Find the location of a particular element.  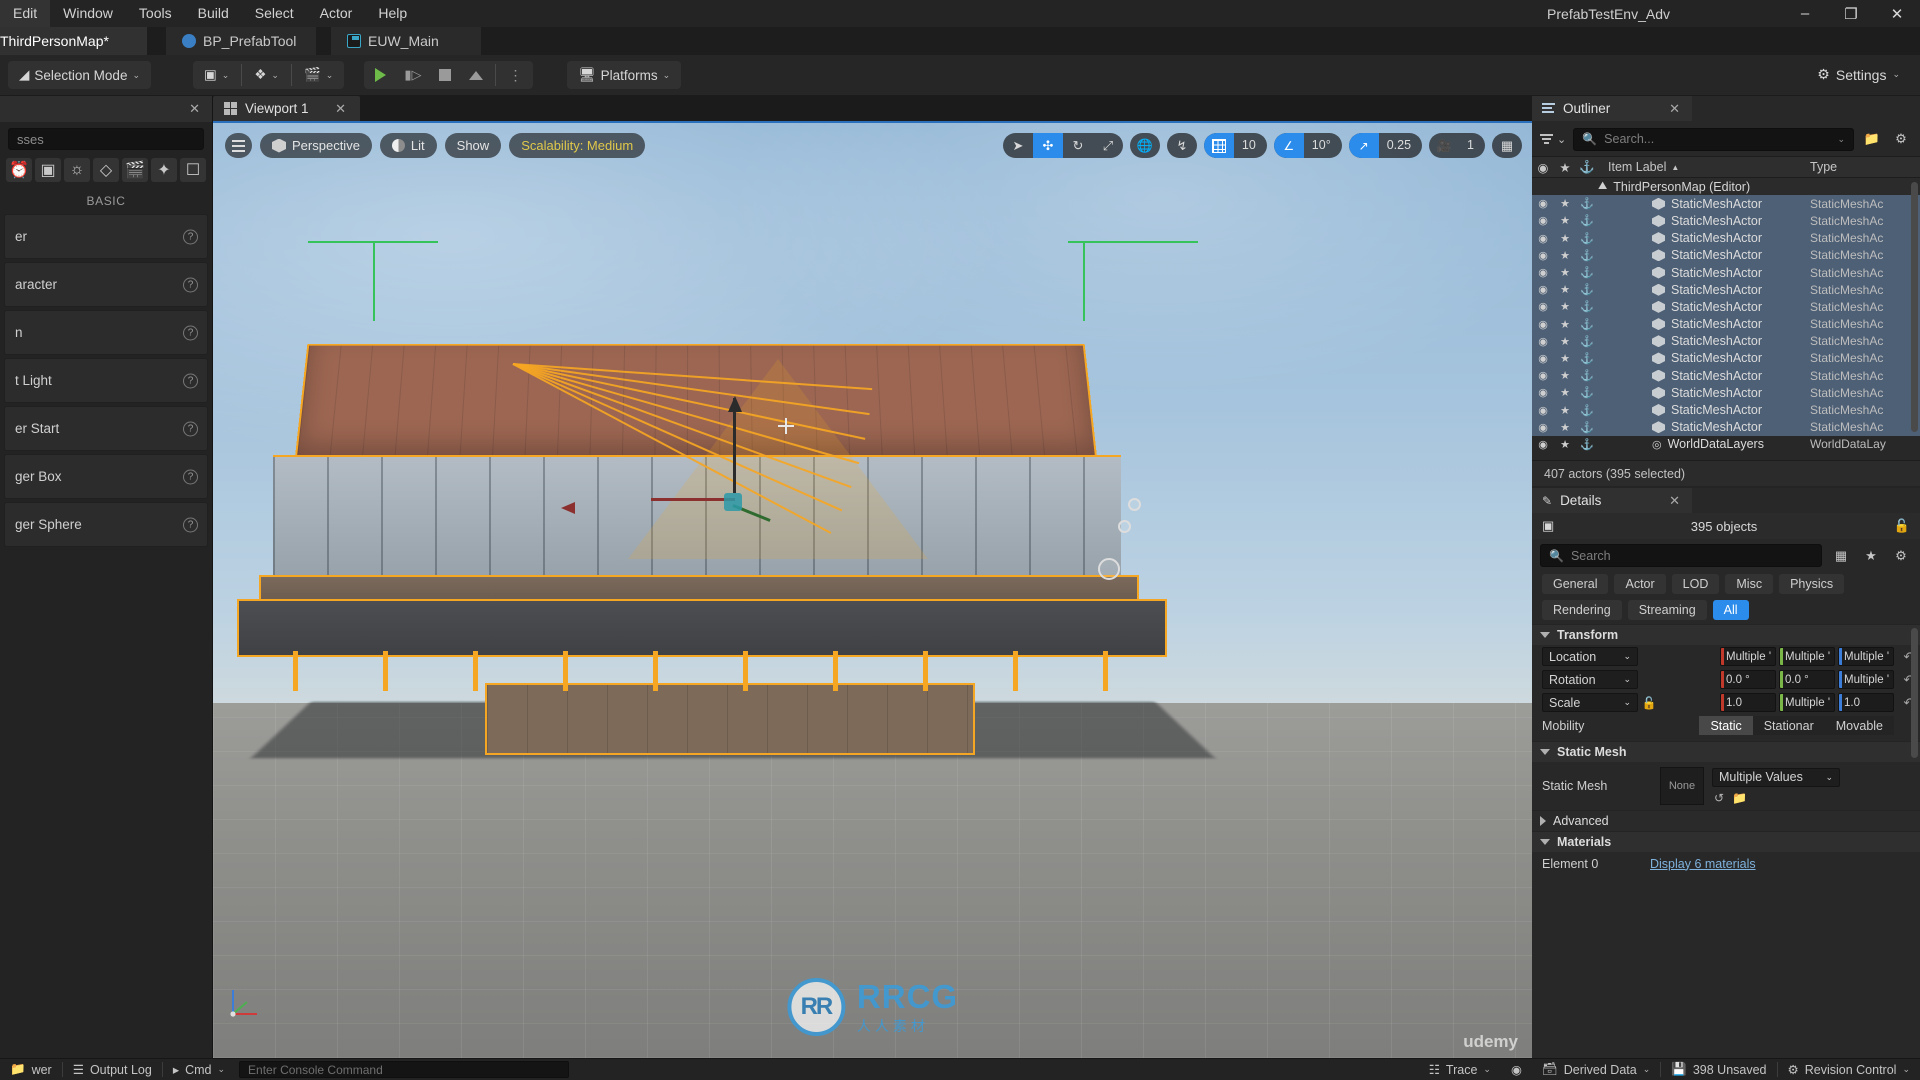

lights-icon: ☼ is located at coordinates (77, 170).